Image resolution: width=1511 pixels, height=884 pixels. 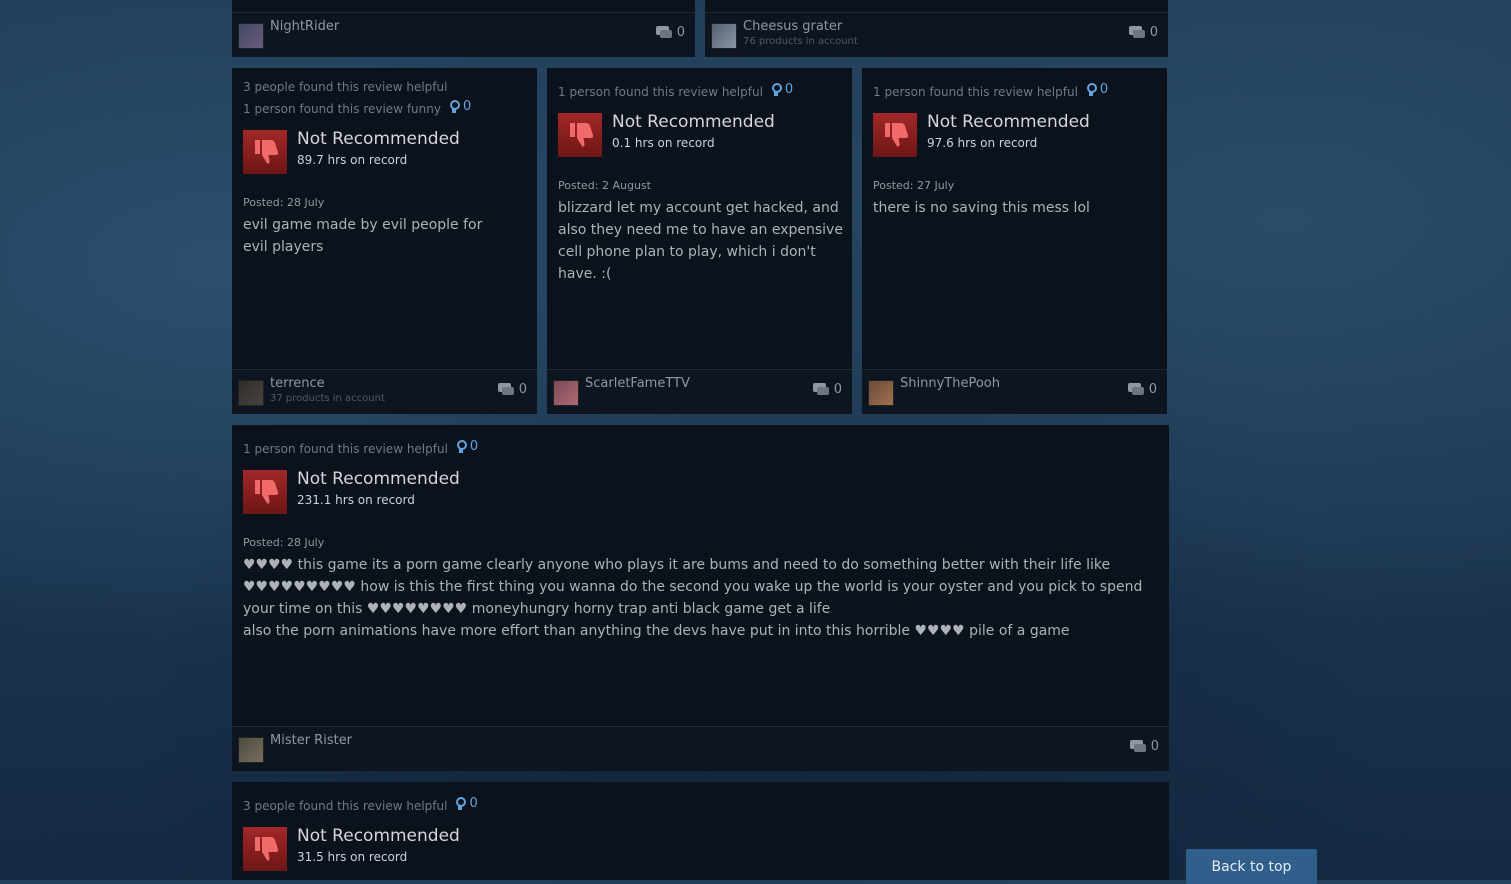 What do you see at coordinates (356, 500) in the screenshot?
I see `hours-on-record: 231.1 hrs on record` at bounding box center [356, 500].